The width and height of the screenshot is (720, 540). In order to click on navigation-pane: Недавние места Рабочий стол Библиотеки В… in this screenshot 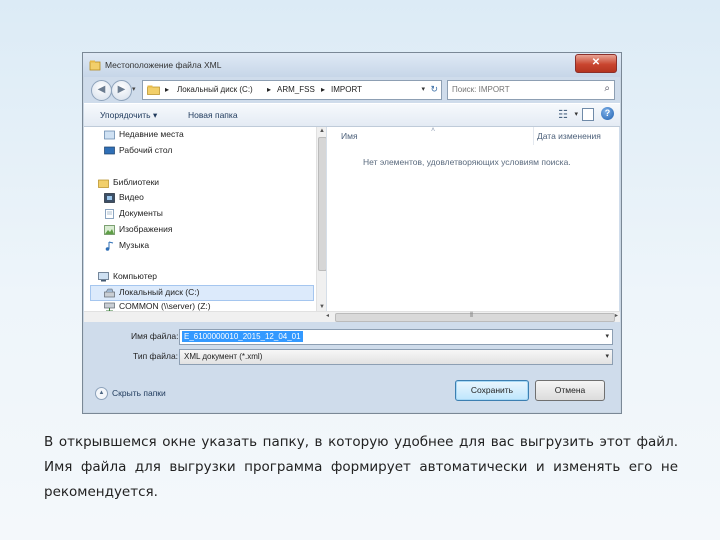, I will do `click(205, 219)`.